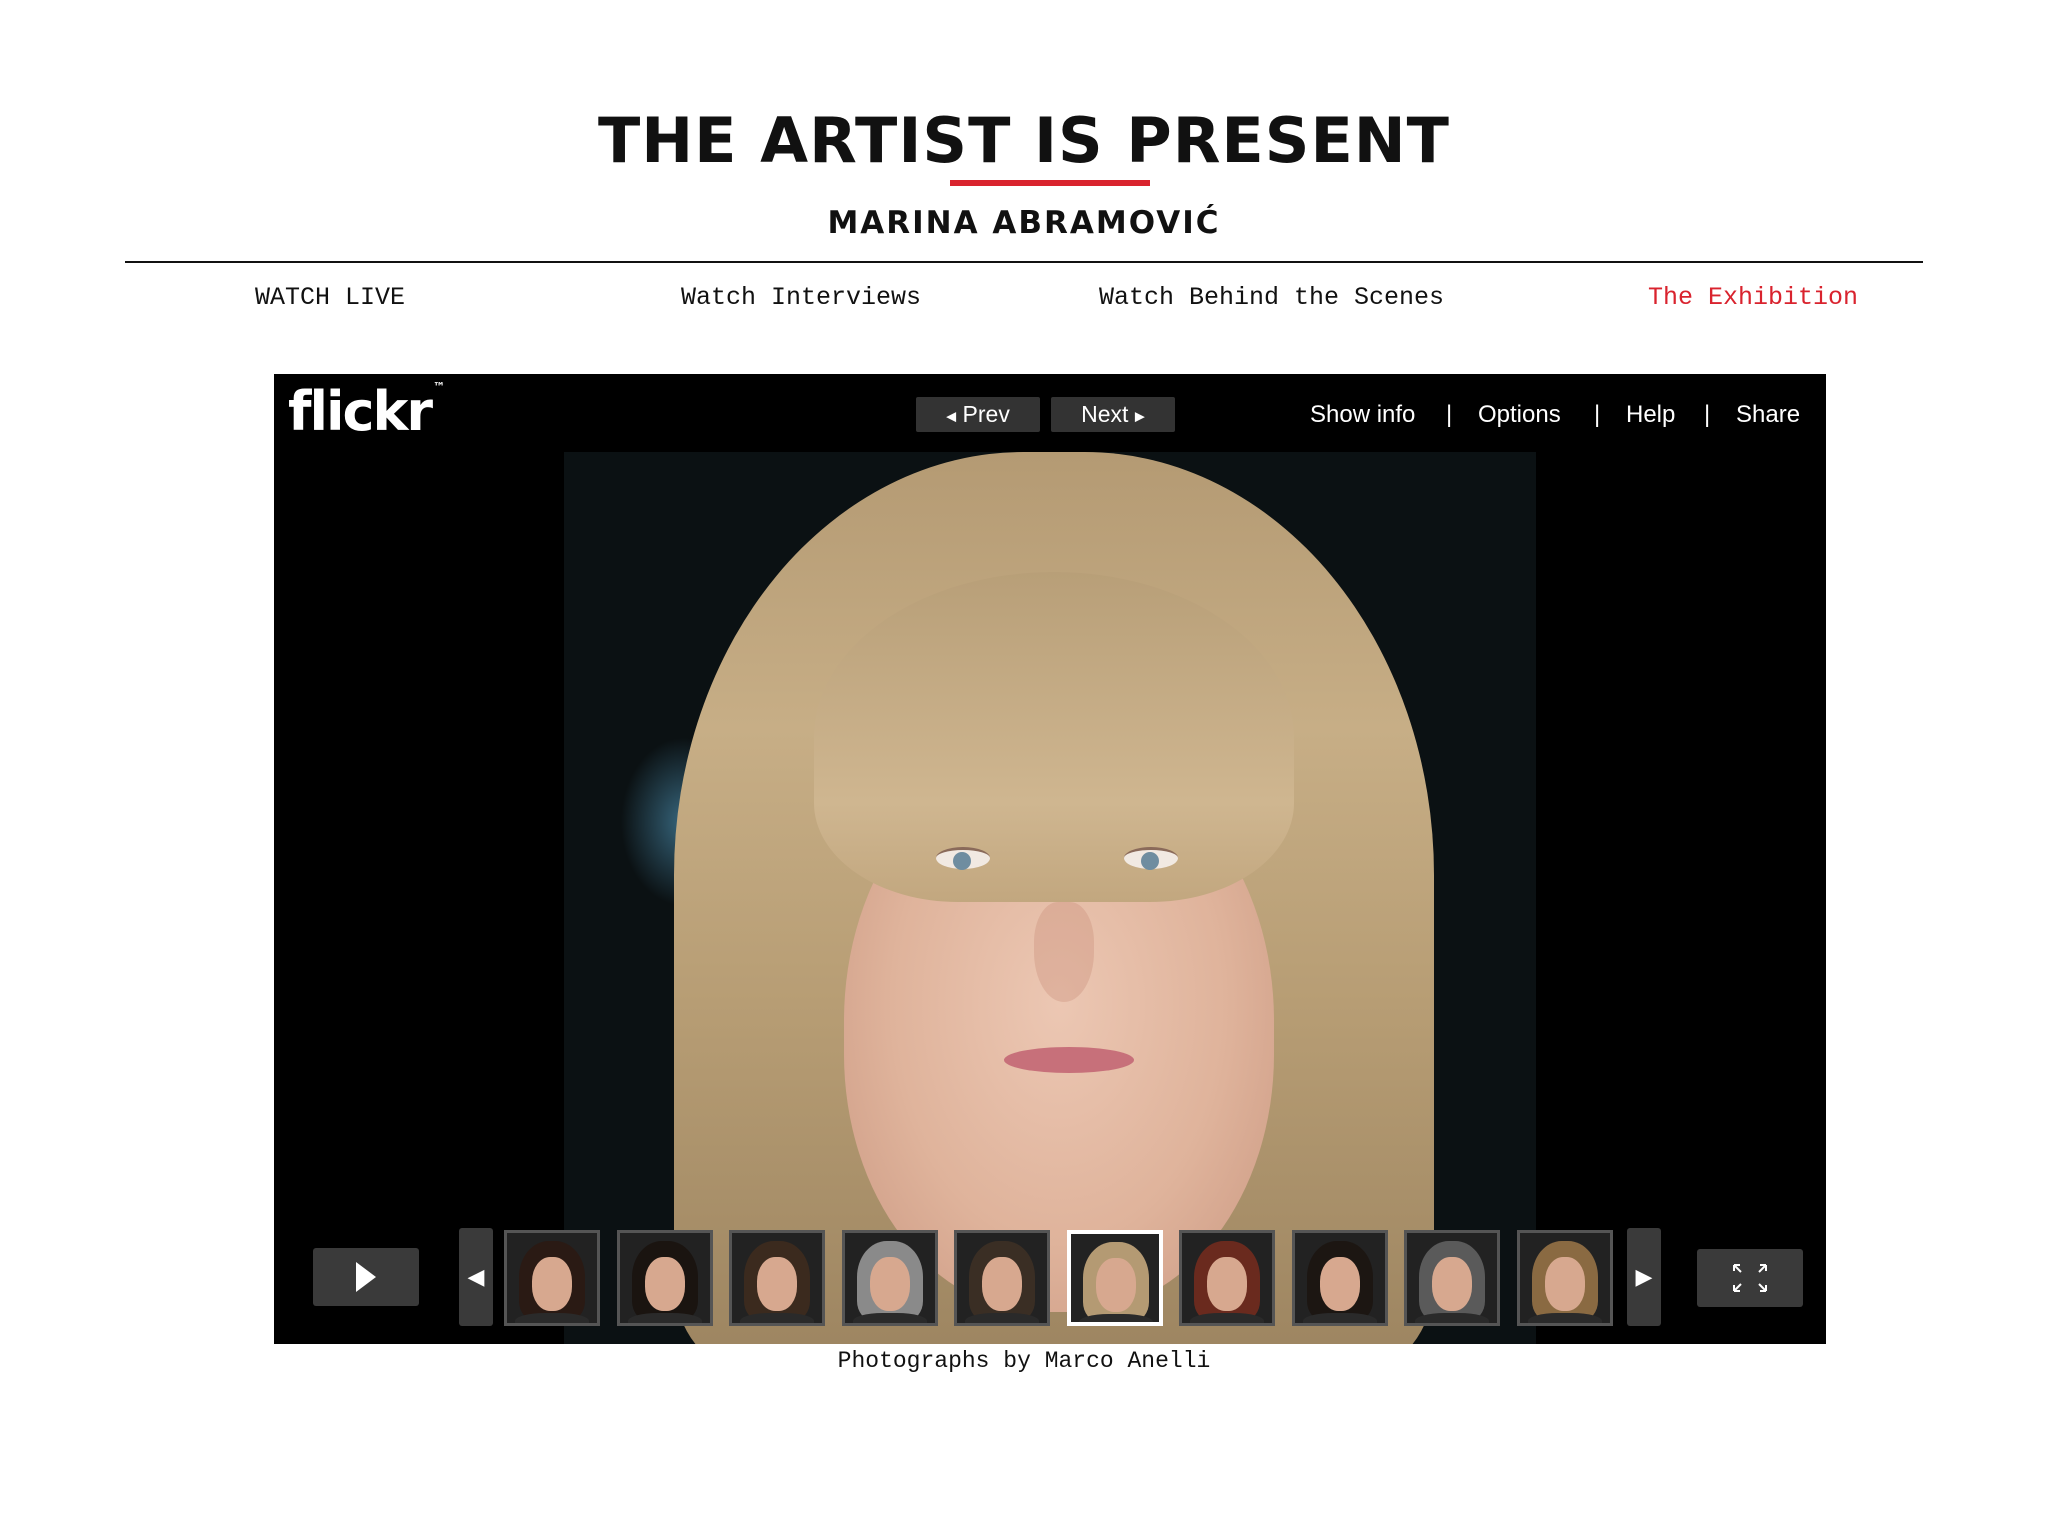  I want to click on help-link: Help, so click(1650, 415).